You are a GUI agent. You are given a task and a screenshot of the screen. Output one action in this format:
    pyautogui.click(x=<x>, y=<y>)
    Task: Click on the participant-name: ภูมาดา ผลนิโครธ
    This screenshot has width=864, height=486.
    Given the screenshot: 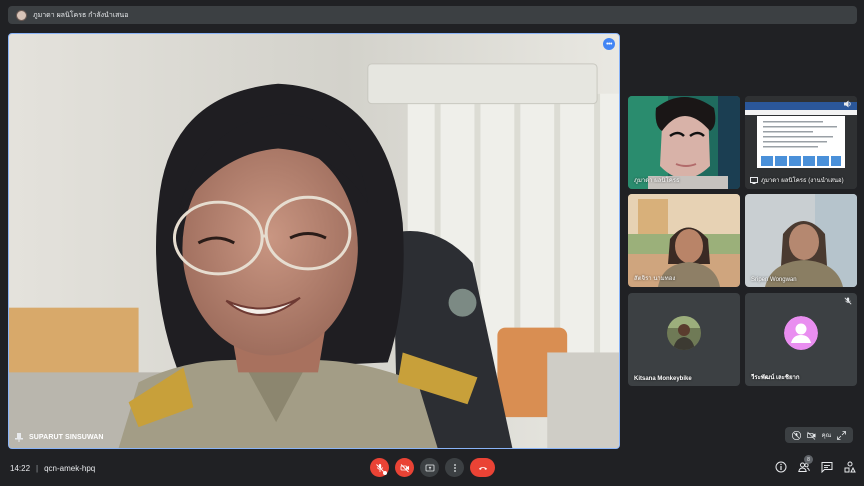 What is the action you would take?
    pyautogui.click(x=657, y=181)
    